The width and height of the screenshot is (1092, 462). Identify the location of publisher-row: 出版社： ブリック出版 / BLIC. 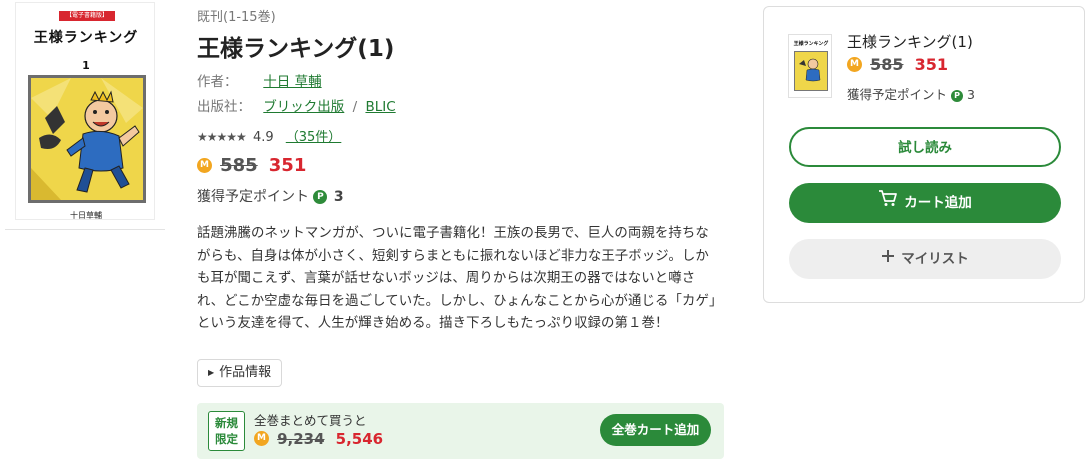
(296, 105).